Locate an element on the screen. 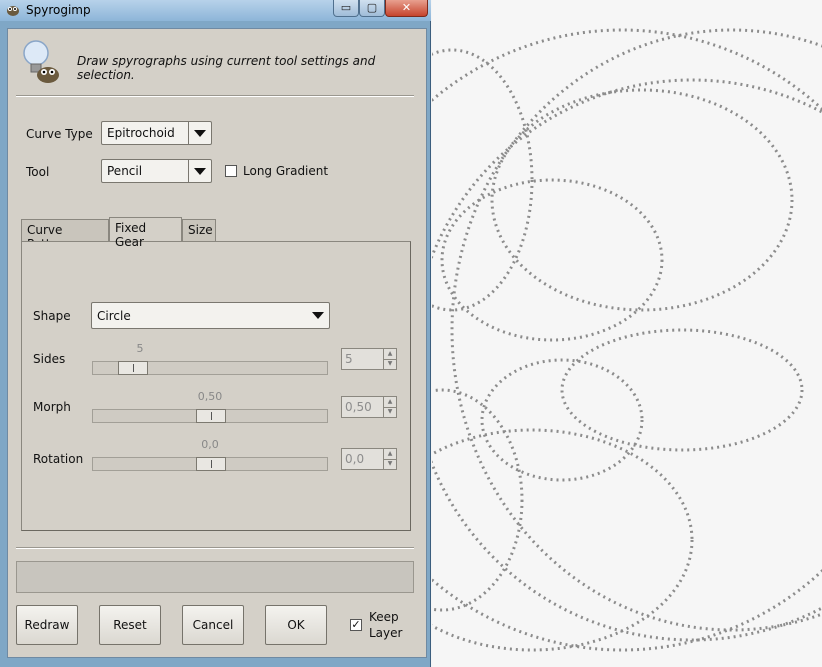 This screenshot has width=822, height=667. morph-slider is located at coordinates (210, 416).